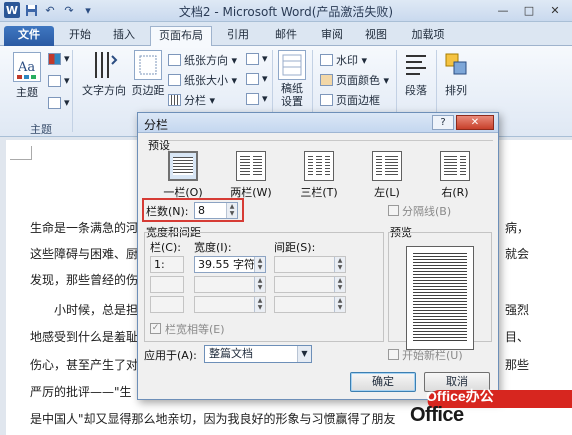 This screenshot has width=572, height=435. I want to click on orientation-button: 纸张方向 ▾, so click(202, 60).